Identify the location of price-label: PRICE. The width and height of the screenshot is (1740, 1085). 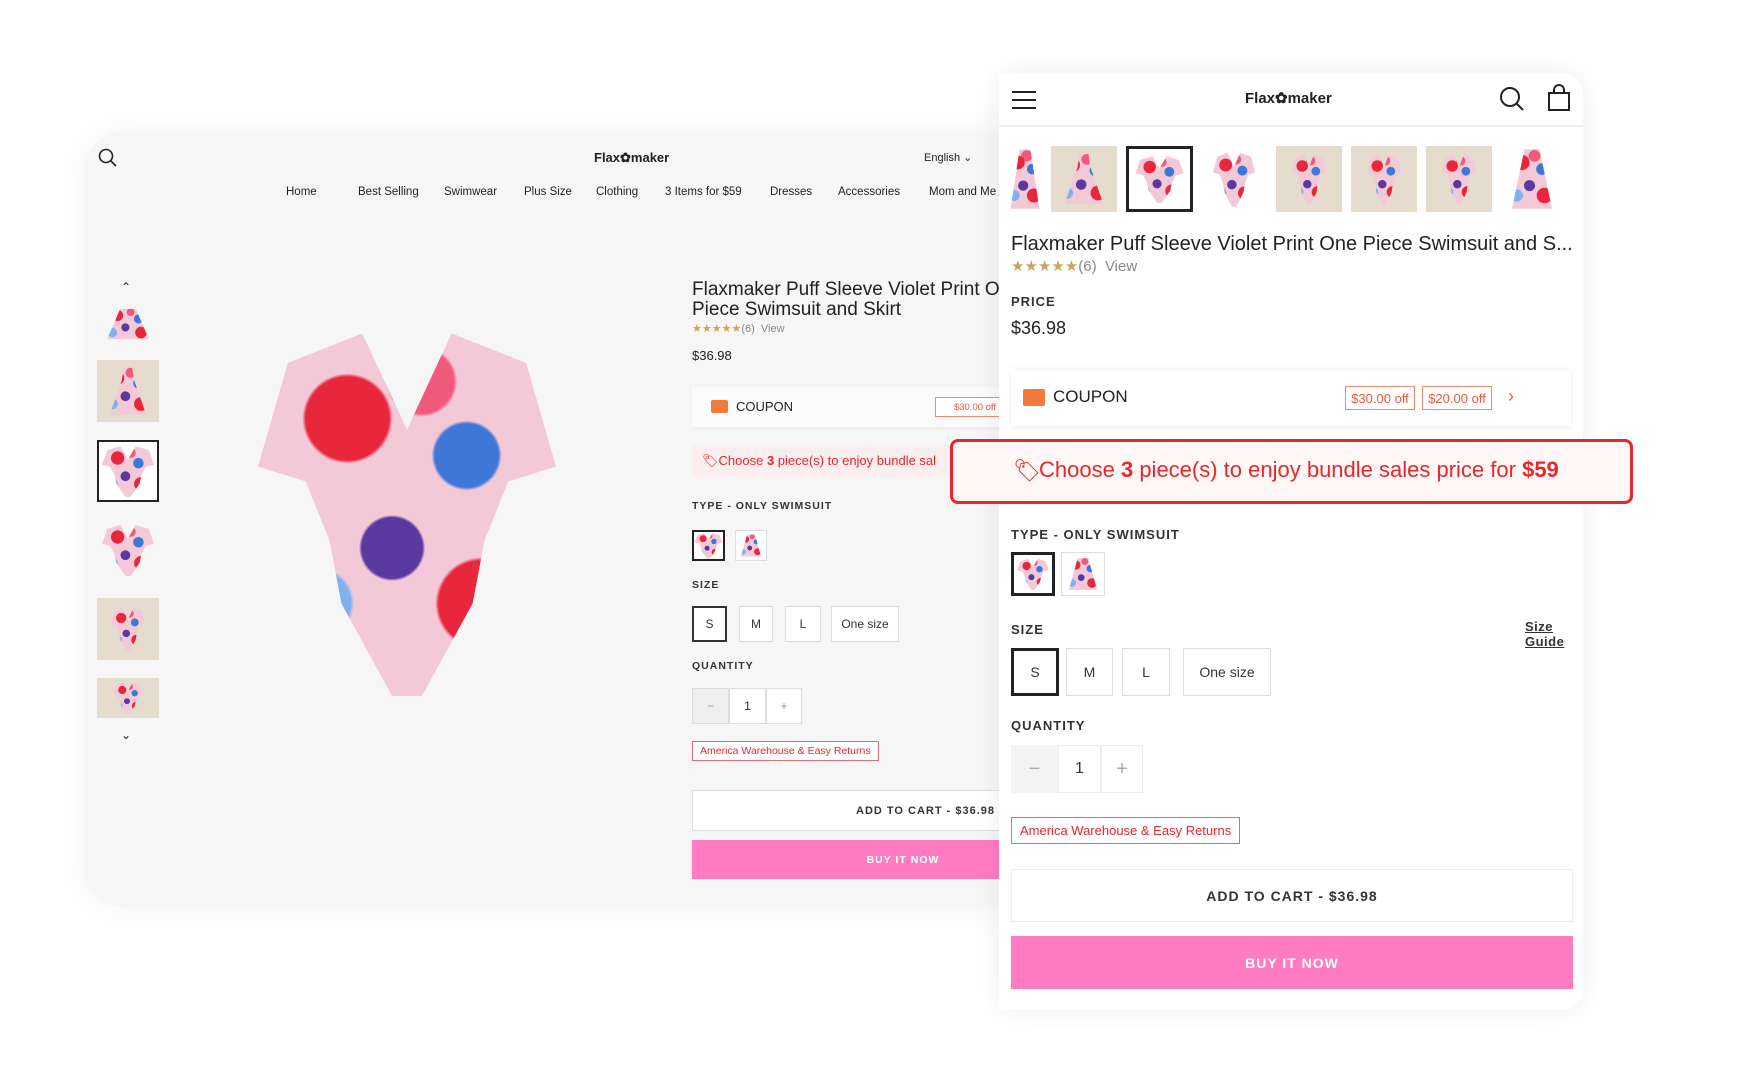
(1033, 301).